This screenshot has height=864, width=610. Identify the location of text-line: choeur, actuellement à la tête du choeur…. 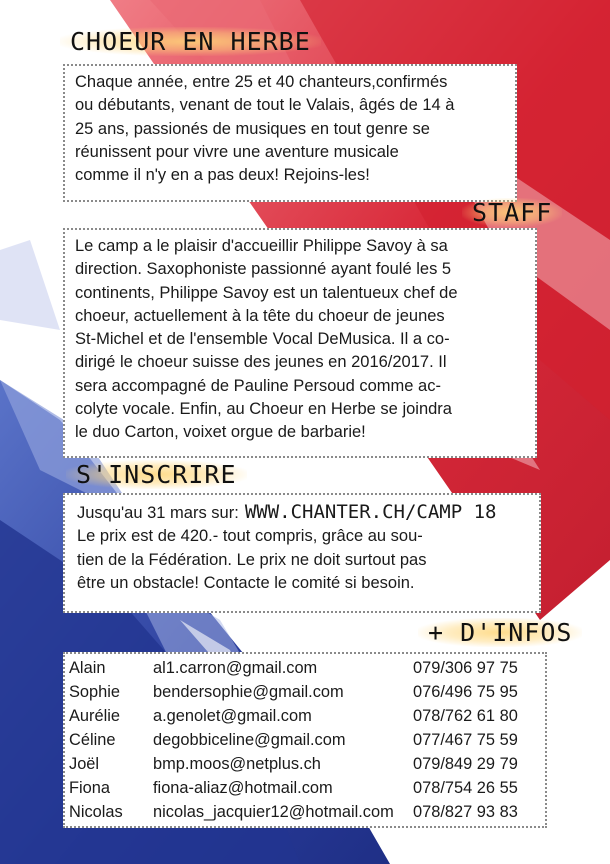
(260, 315).